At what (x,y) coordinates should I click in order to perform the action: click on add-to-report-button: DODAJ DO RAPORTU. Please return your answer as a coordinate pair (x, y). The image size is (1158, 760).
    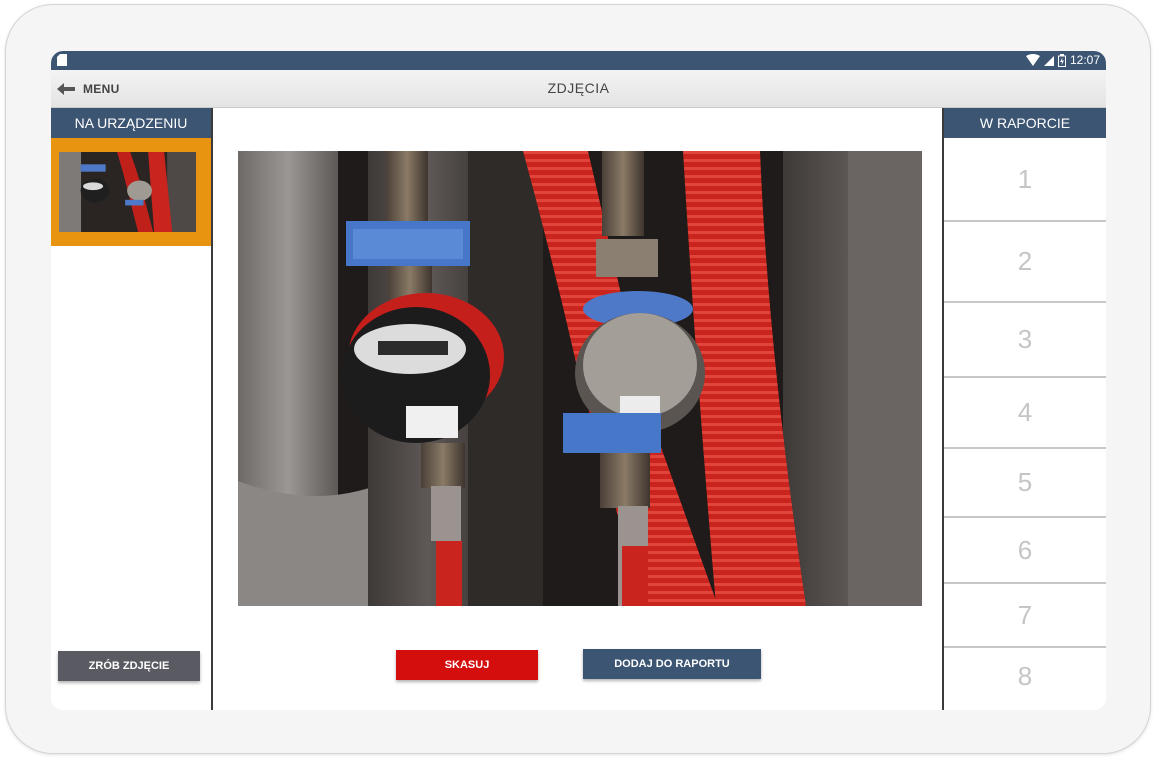
    Looking at the image, I should click on (672, 664).